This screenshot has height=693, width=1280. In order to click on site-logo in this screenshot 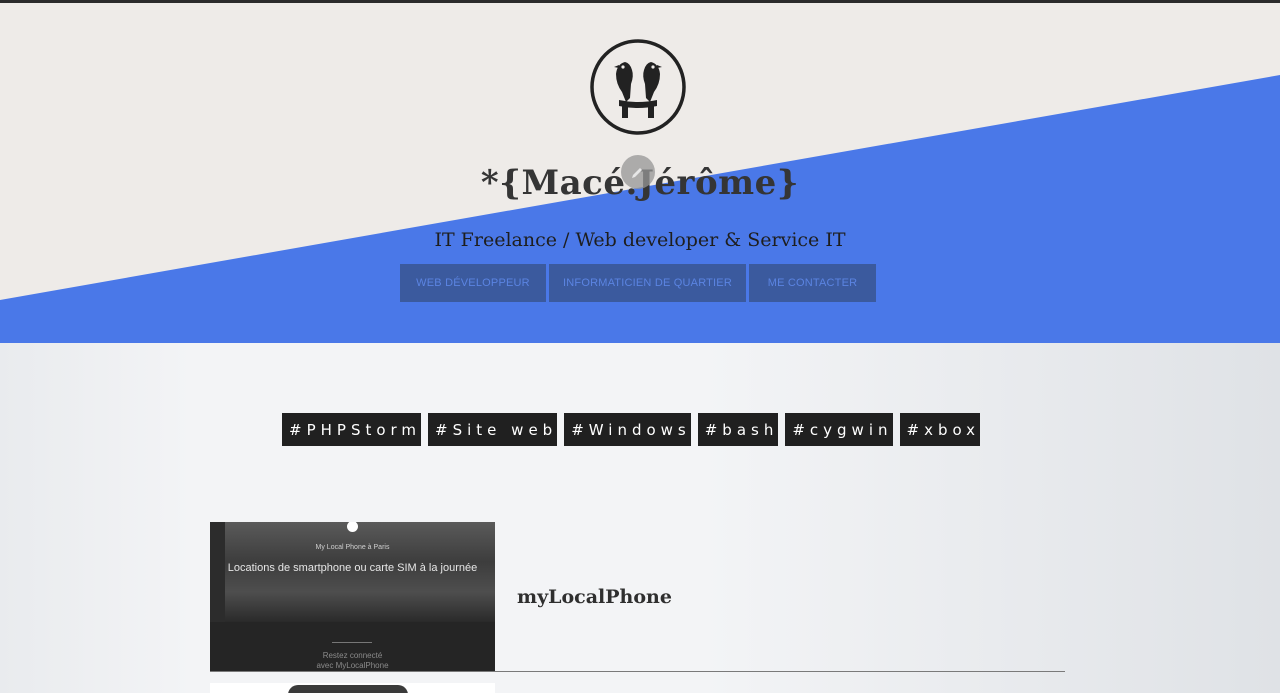, I will do `click(638, 87)`.